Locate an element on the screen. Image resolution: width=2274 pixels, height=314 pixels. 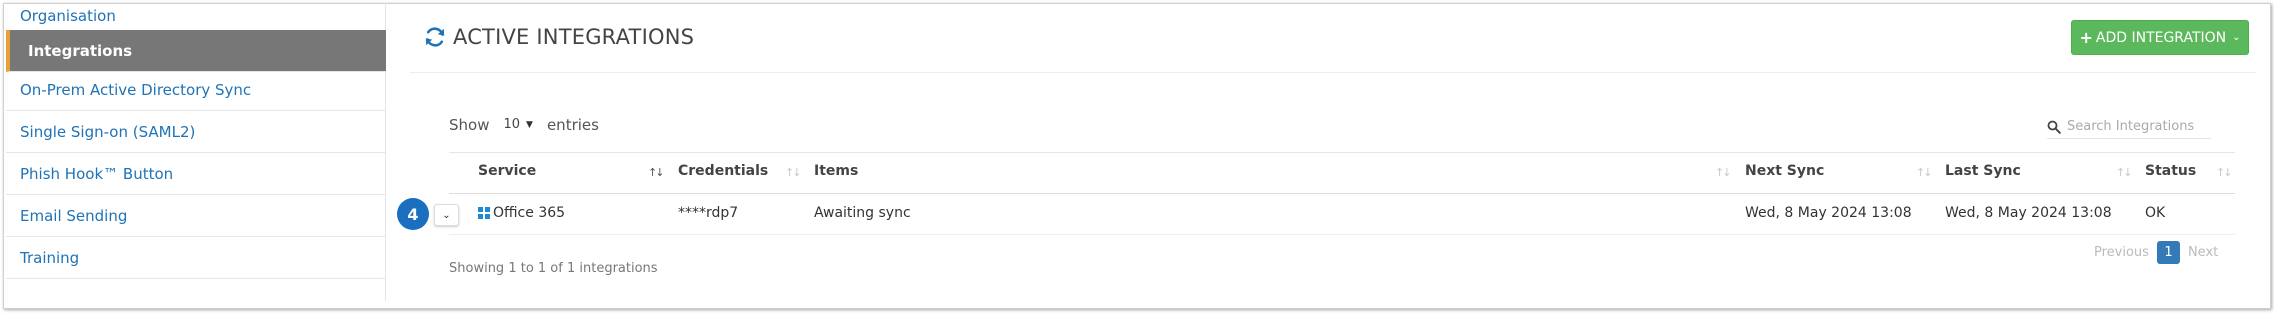
entries-control: Show 10 ▼ entries is located at coordinates (524, 124).